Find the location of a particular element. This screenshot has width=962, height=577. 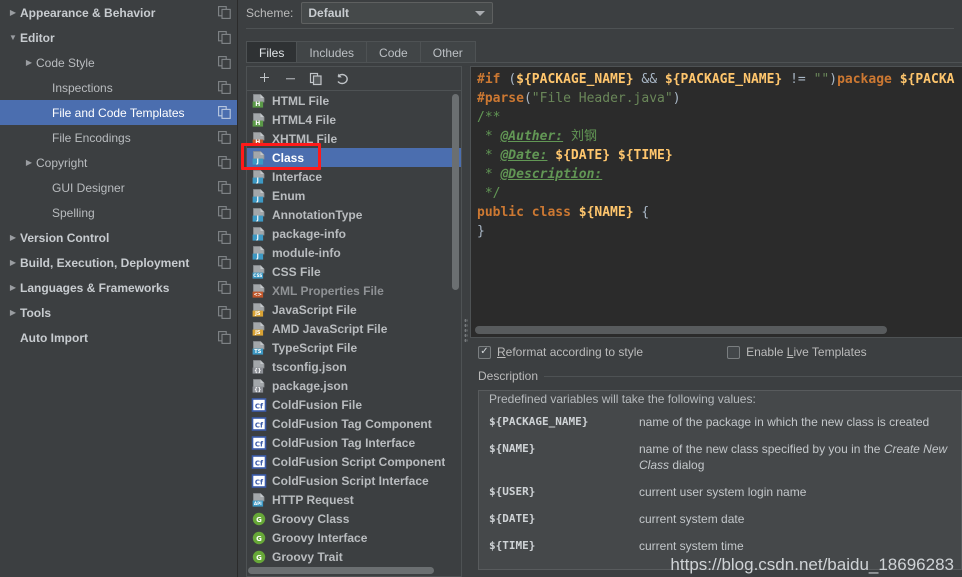

svg-text: API is located at coordinates (258, 503).